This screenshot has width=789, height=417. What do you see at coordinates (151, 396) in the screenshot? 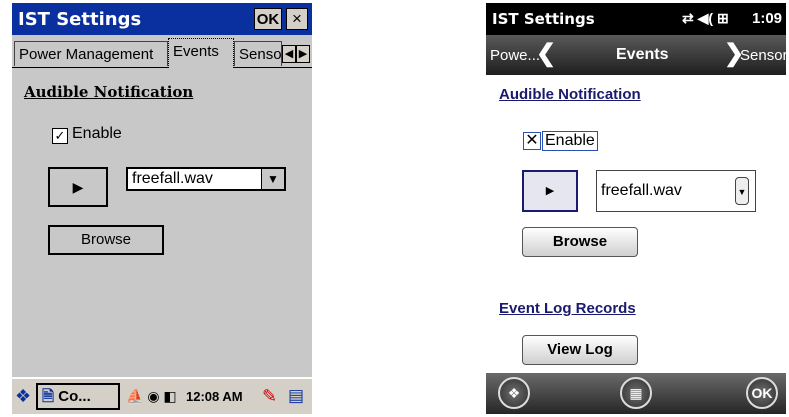
I see `tray-icons: ⛵ ◉ ◧` at bounding box center [151, 396].